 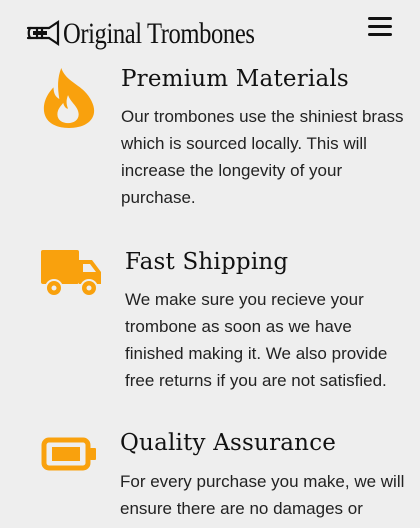 I want to click on logo: Original Trombones, so click(x=161, y=34).